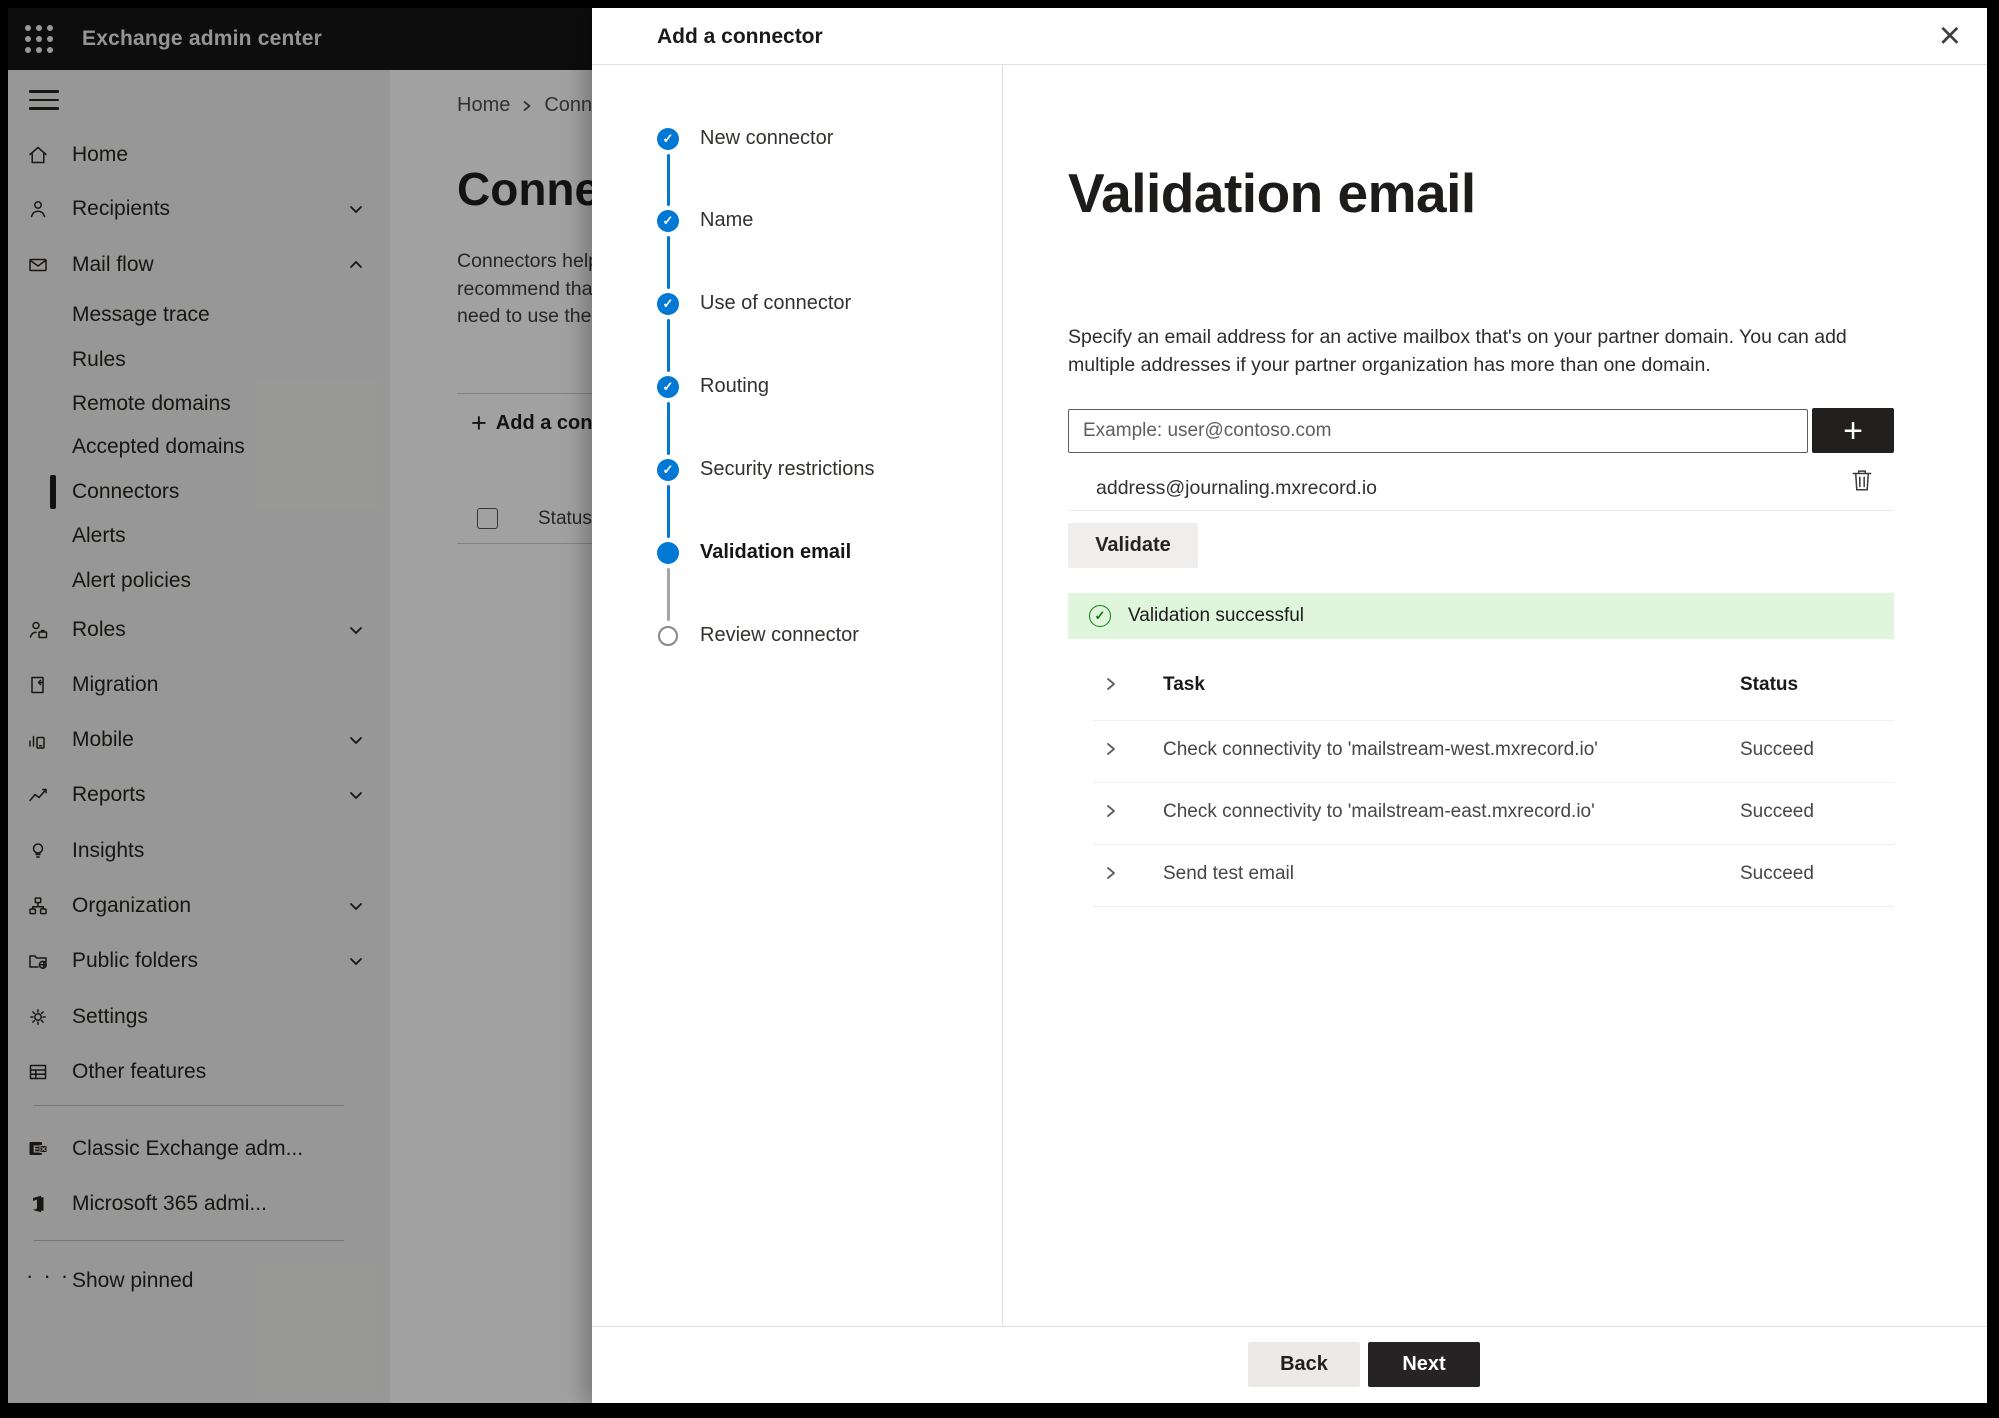 This screenshot has height=1418, width=1999. I want to click on step-name: Name, so click(726, 220).